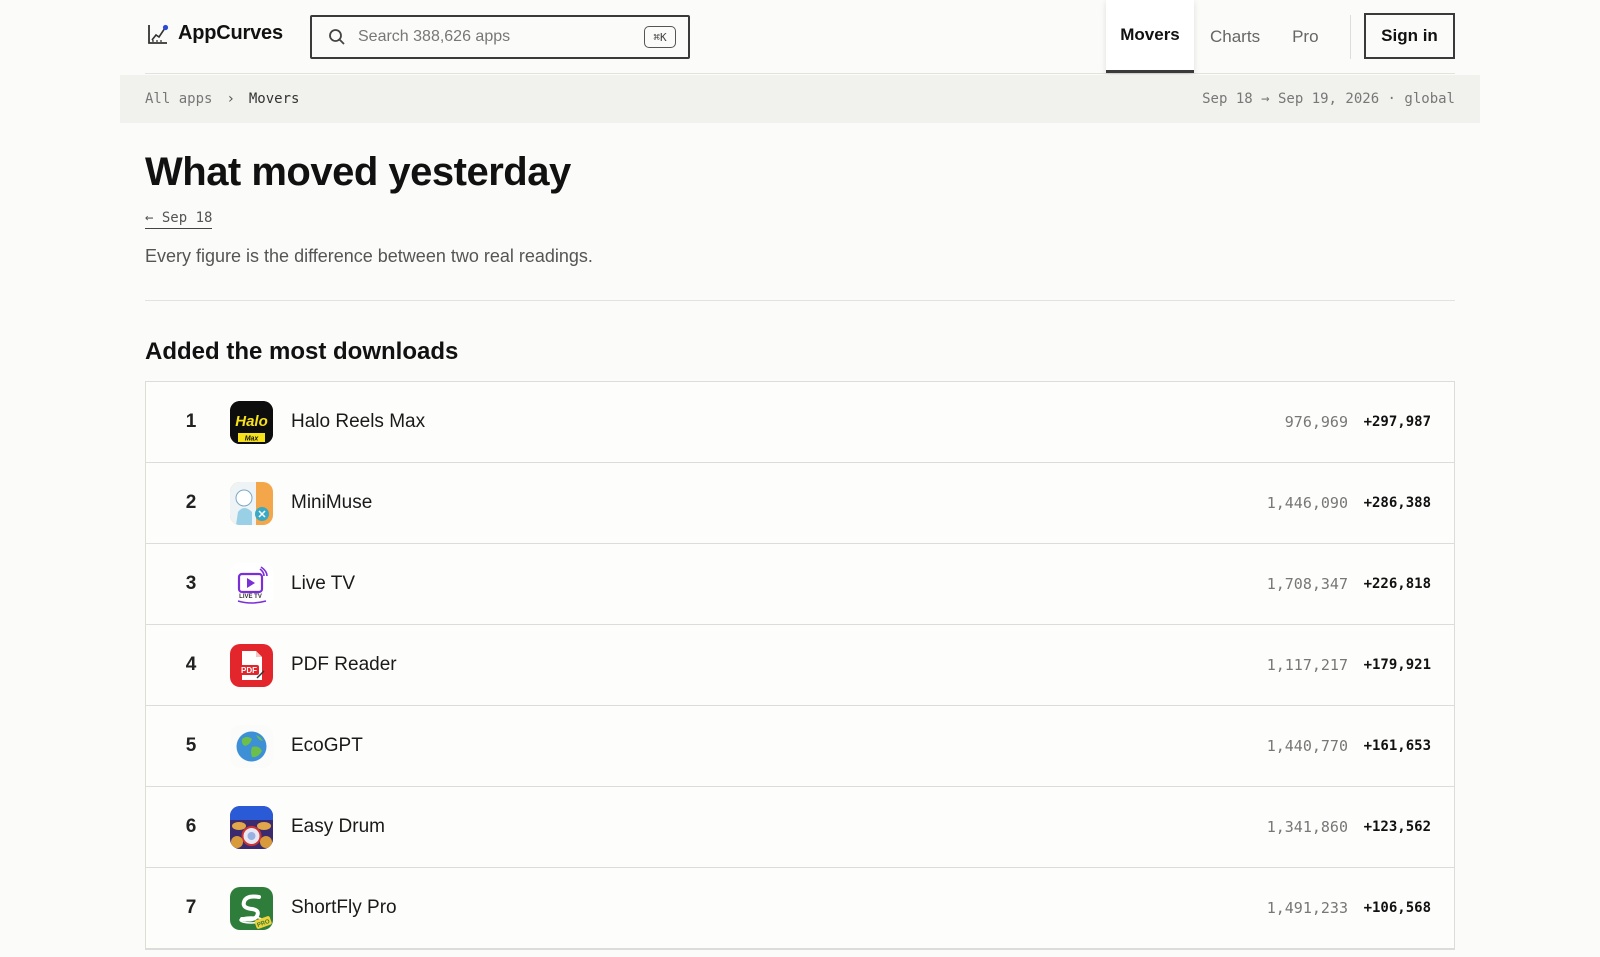 The image size is (1600, 957). What do you see at coordinates (323, 583) in the screenshot?
I see `app-name: Live TV` at bounding box center [323, 583].